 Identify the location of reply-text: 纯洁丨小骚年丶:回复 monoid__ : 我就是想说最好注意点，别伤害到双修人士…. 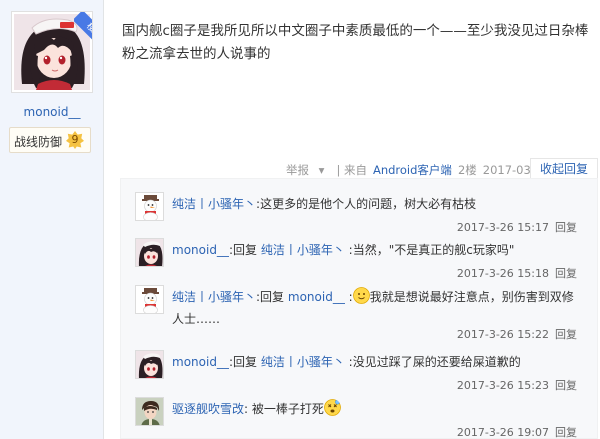
(377, 308).